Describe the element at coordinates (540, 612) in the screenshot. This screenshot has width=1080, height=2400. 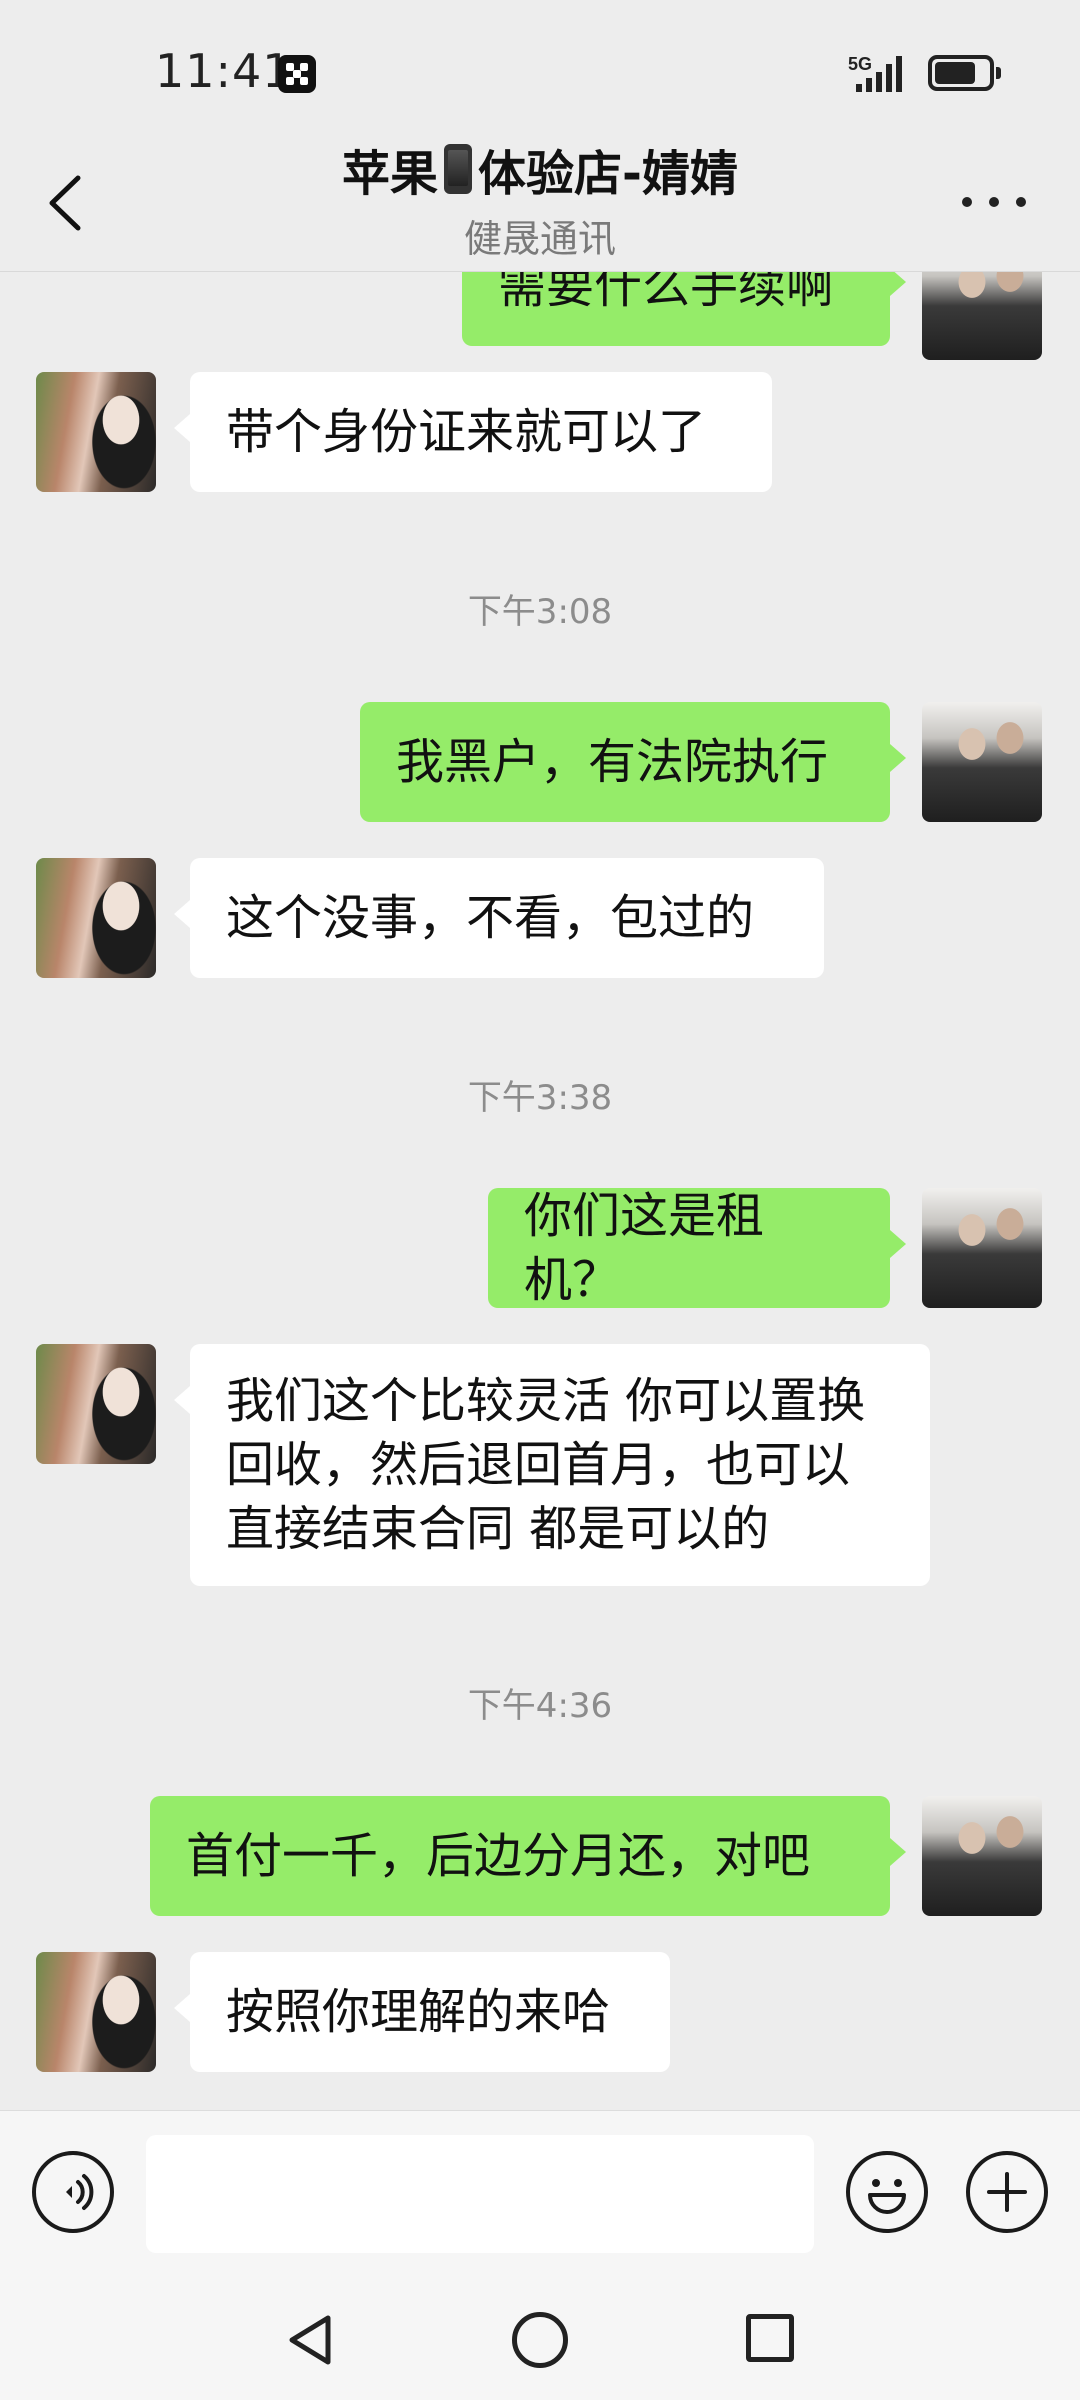
I see `message-timestamp: 下午3:08` at that location.